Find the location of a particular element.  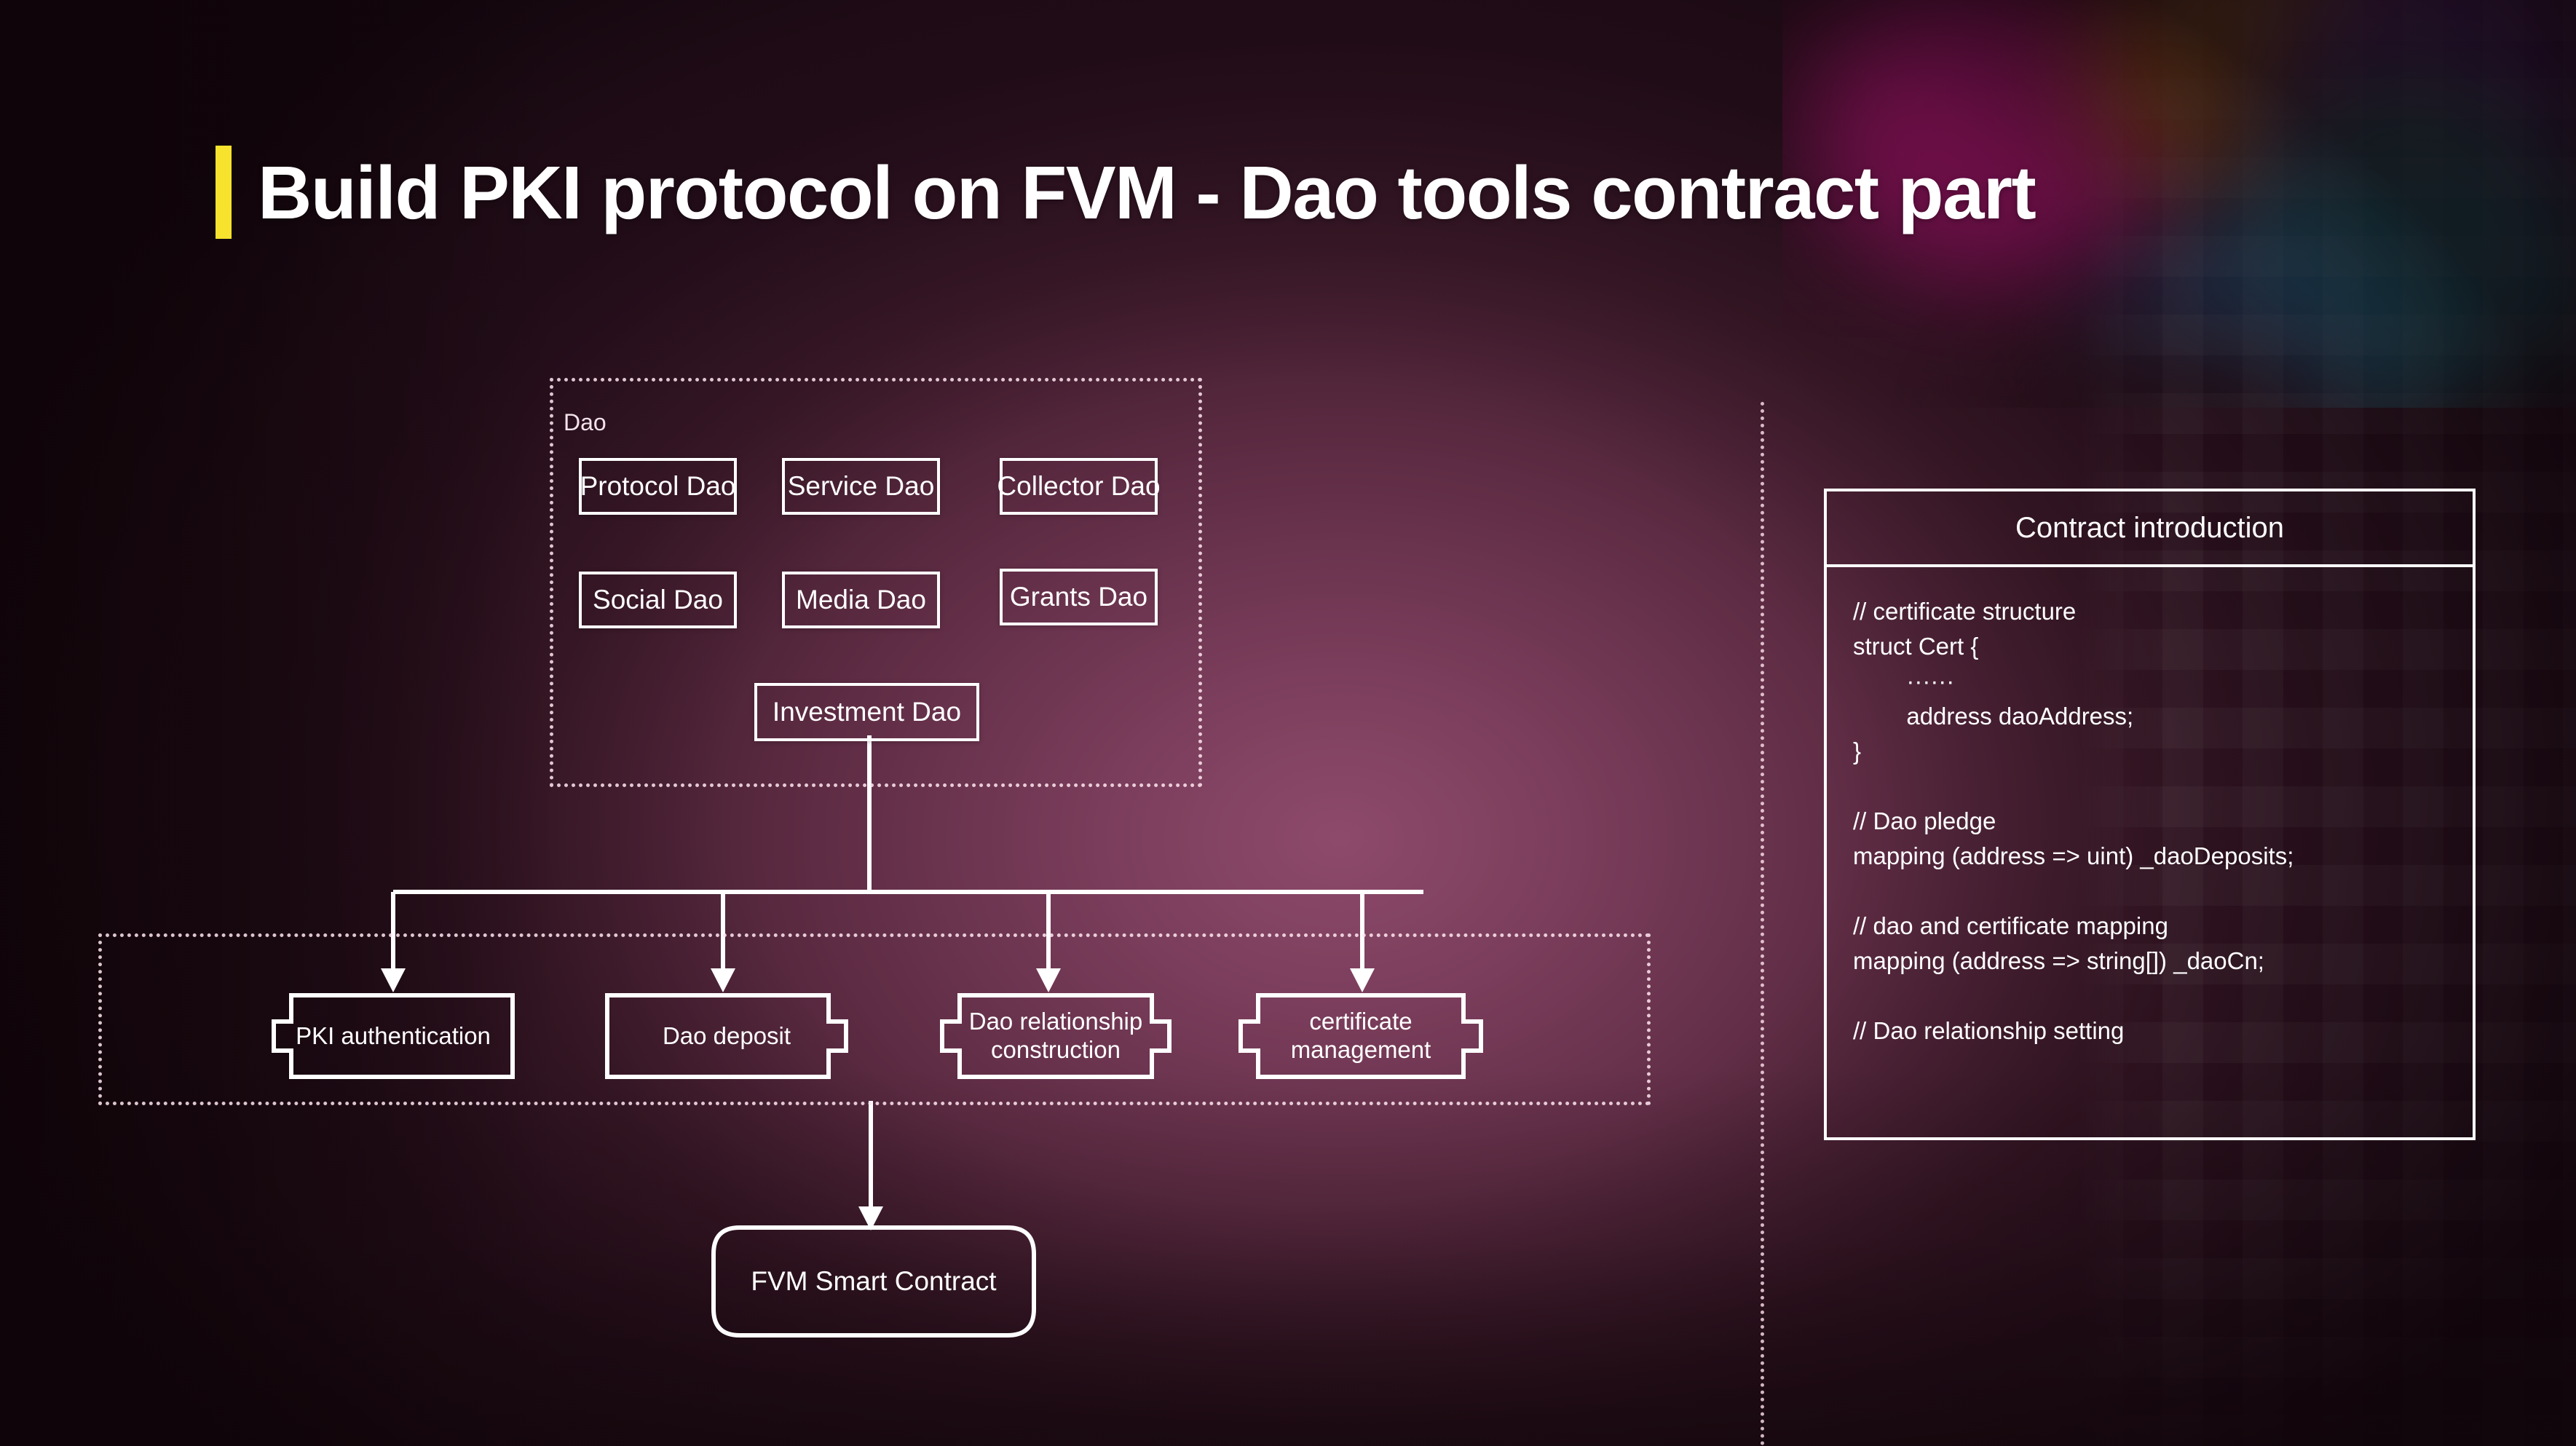

code-line: mapping (address => uint) _daoDeposits; is located at coordinates (2073, 855).